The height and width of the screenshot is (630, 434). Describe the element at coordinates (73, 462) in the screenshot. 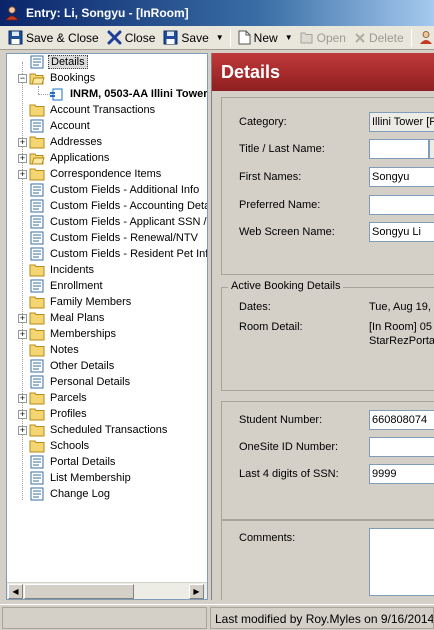

I see `tree-item-portal-details: Portal Details` at that location.